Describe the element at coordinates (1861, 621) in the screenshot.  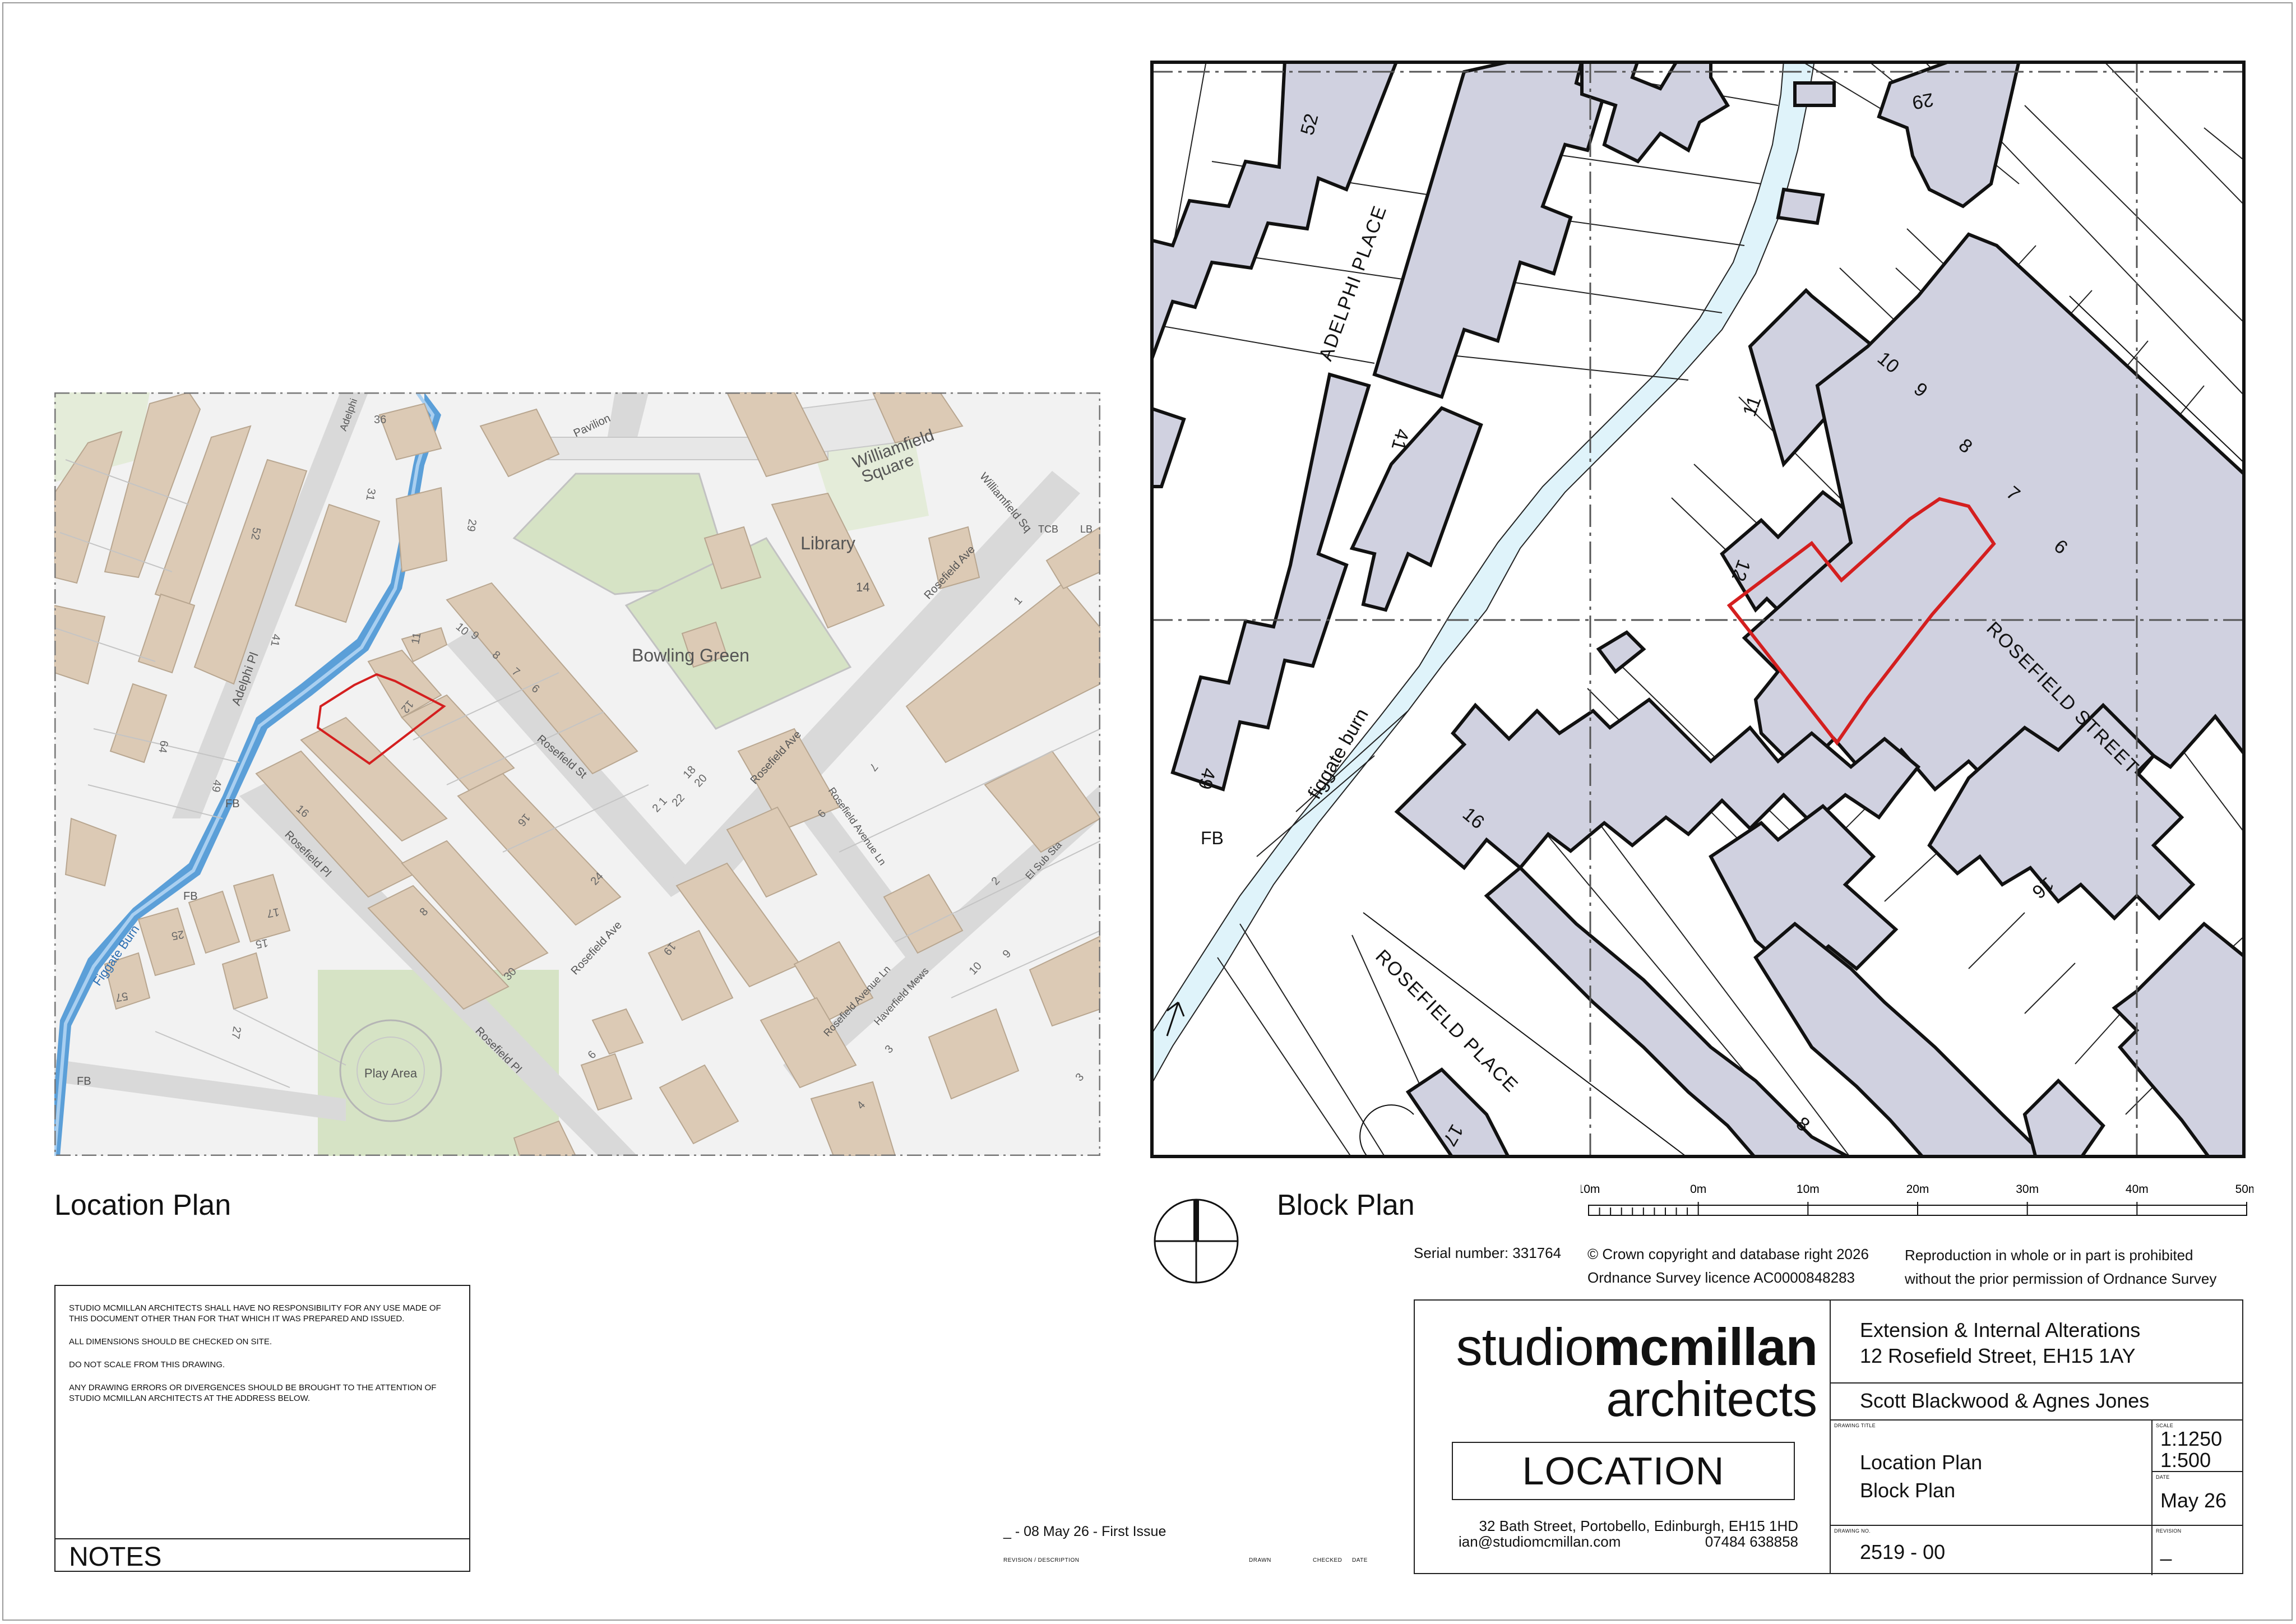
I see `site-boundary-overlay` at that location.